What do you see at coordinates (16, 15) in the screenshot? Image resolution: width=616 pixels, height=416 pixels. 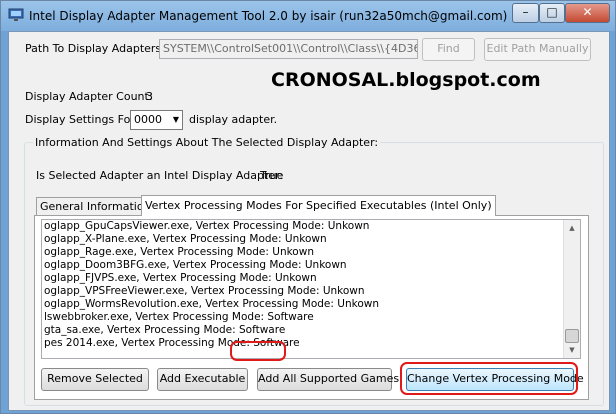 I see `monitor-icon` at bounding box center [16, 15].